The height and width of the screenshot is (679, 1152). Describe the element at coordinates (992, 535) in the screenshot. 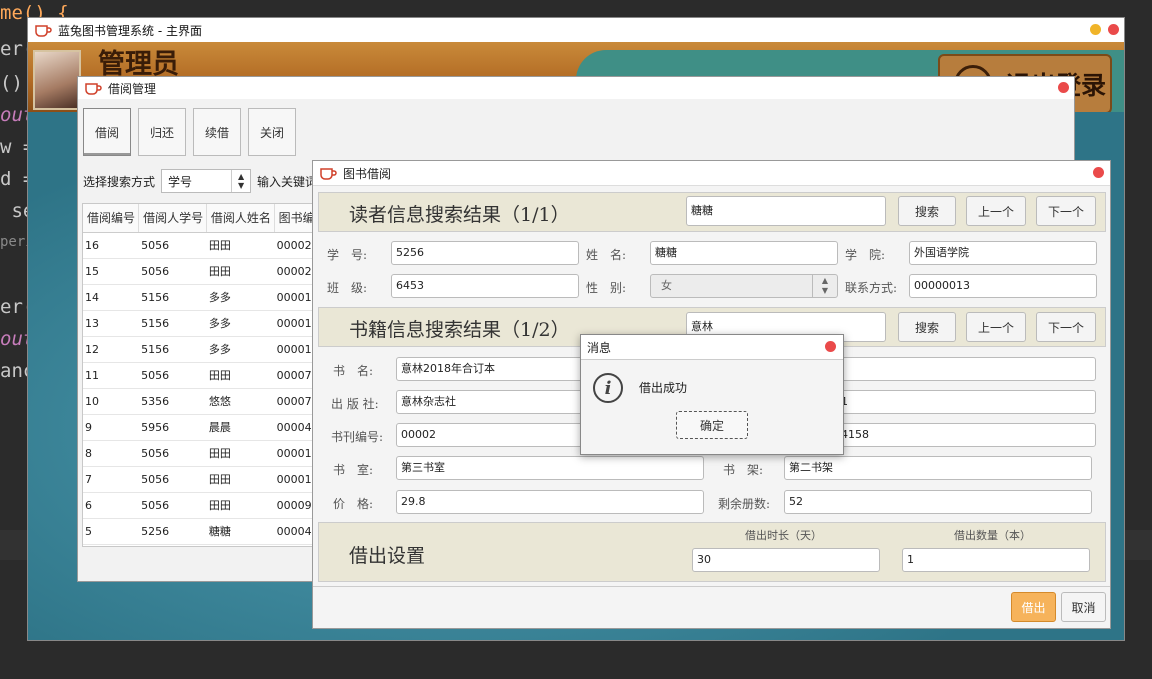

I see `count-label: 借出数量（本）` at that location.